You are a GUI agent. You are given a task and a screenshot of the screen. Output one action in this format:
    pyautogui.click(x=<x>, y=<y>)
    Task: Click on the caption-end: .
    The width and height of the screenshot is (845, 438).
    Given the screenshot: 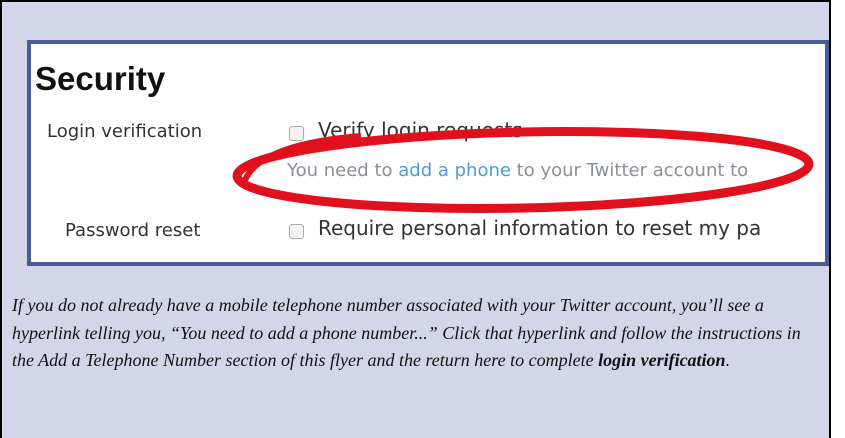 What is the action you would take?
    pyautogui.click(x=728, y=360)
    